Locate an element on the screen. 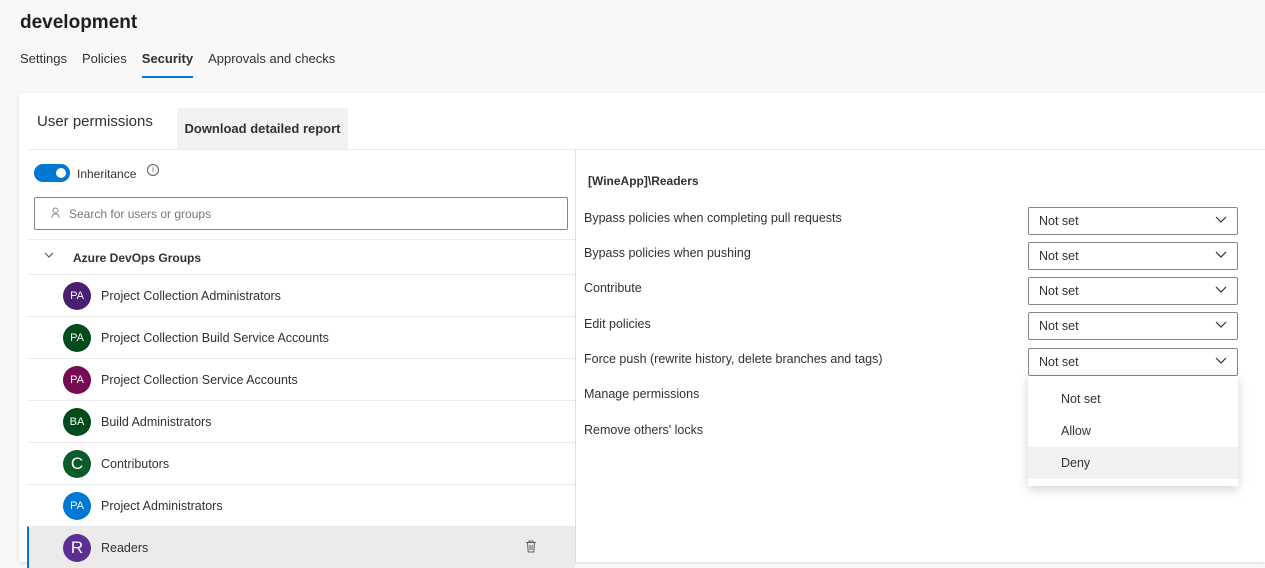 The image size is (1265, 568). list-item: PA Project Collection Administrators is located at coordinates (301, 295).